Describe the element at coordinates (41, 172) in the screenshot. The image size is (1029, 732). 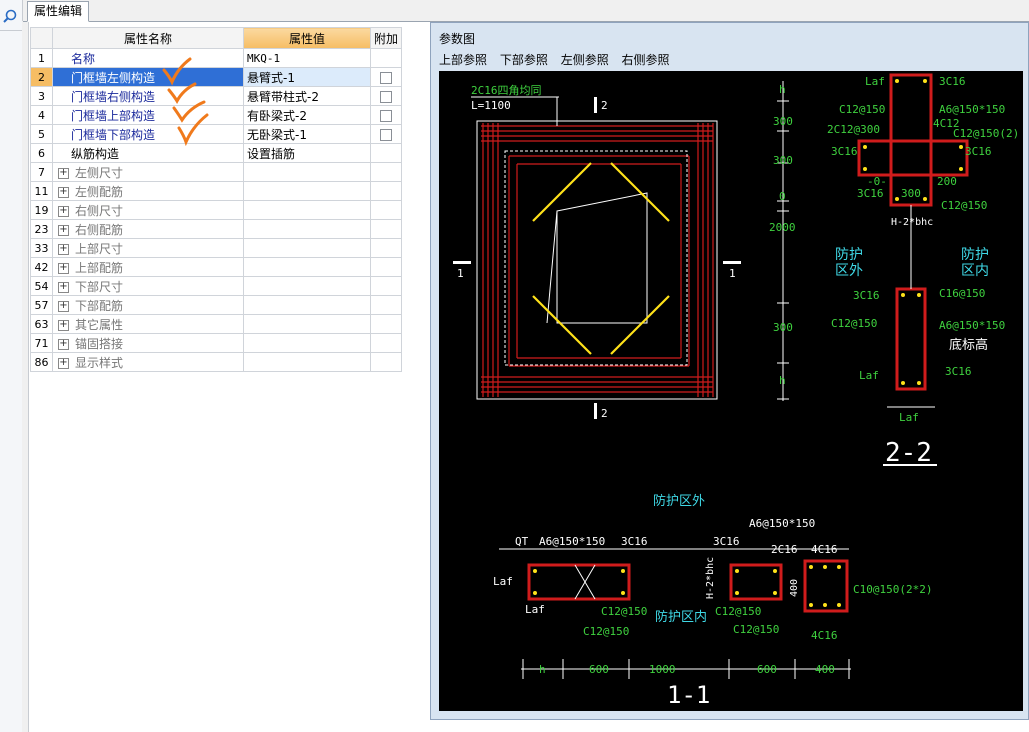
I see `row-number: 7` at that location.